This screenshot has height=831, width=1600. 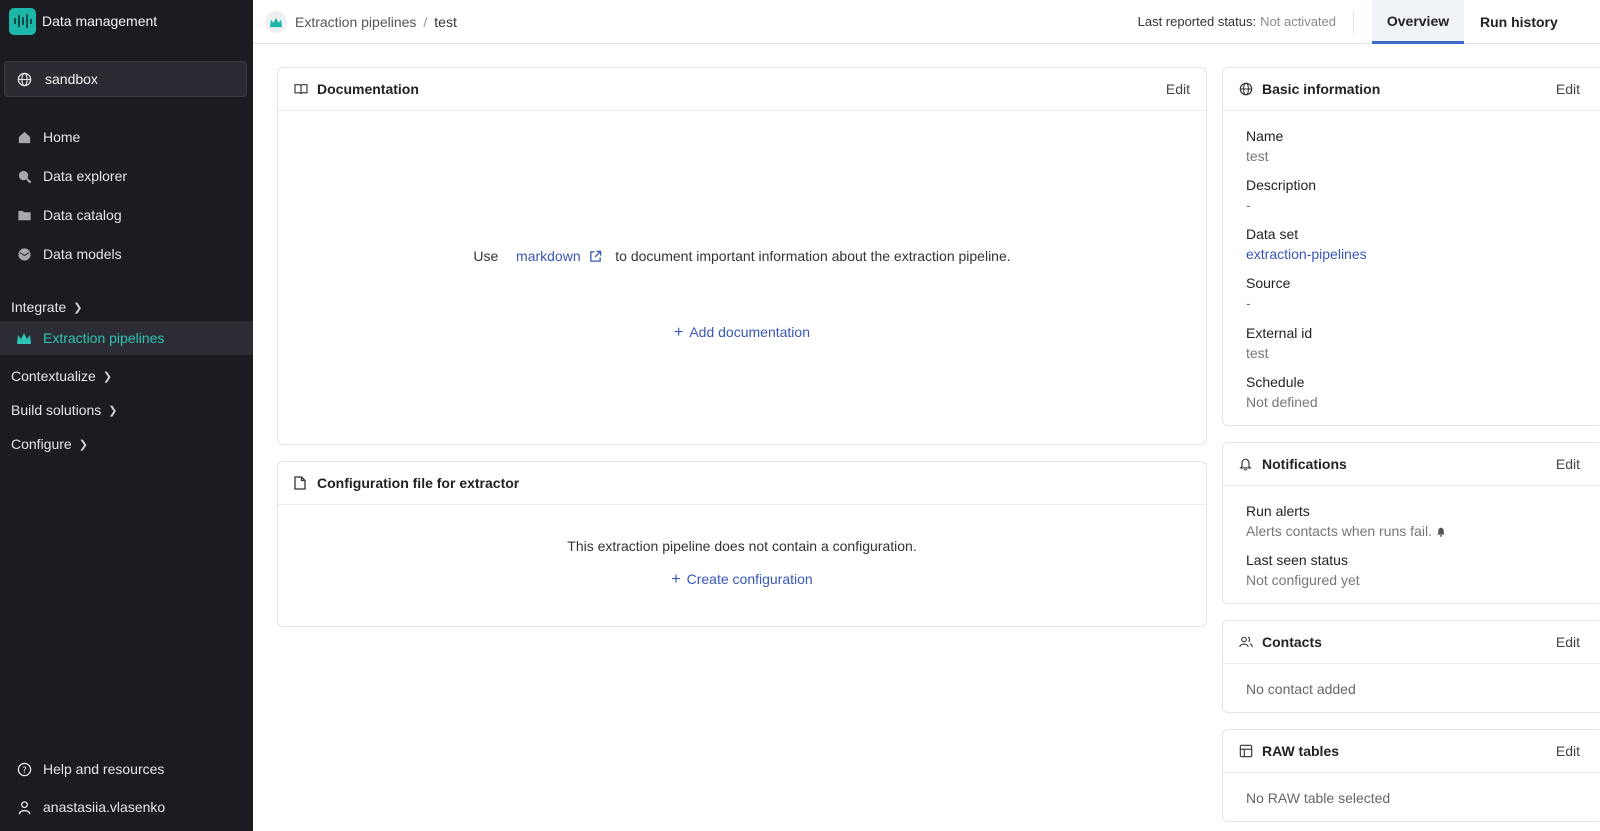 I want to click on nav-group-configure: Configure ❯, so click(x=49, y=444).